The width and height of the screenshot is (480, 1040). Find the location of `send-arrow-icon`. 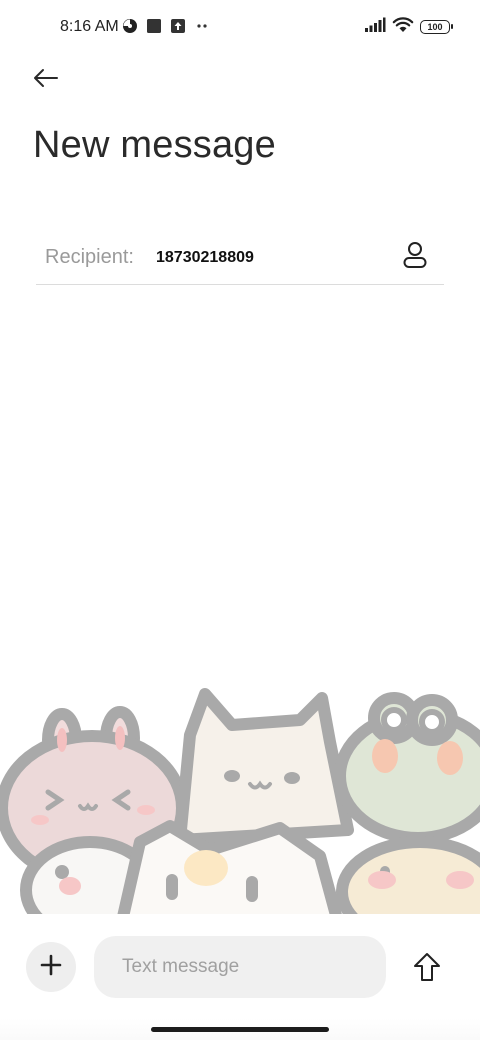

send-arrow-icon is located at coordinates (427, 969).